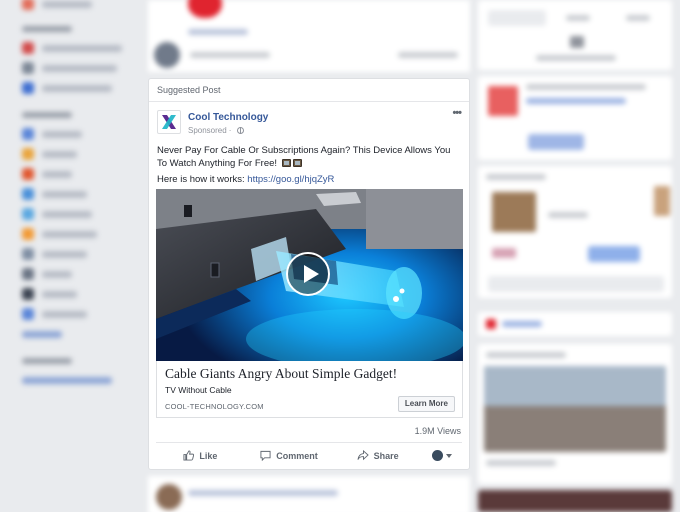 The height and width of the screenshot is (512, 680). I want to click on react-as-selector, so click(442, 455).